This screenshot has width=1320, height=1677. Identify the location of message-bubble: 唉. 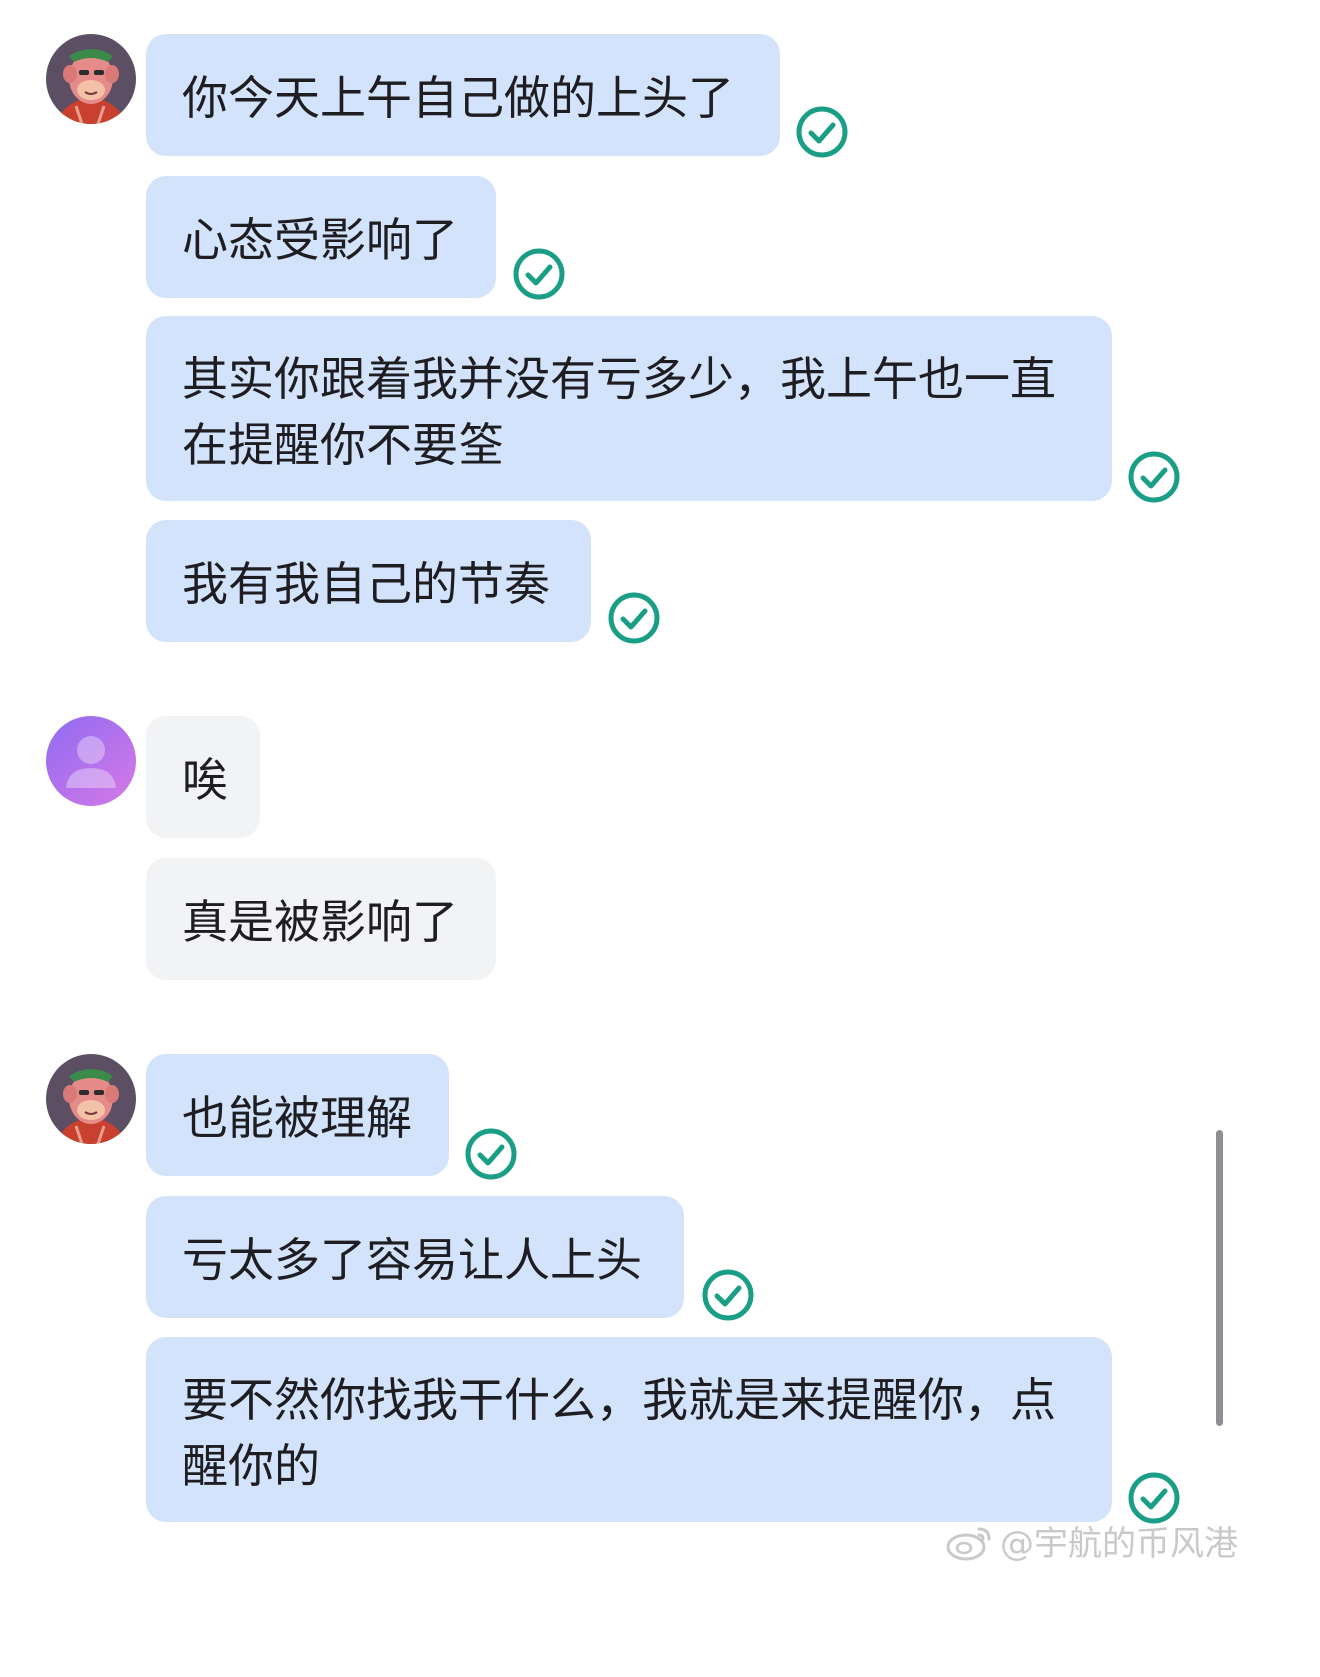
(203, 777).